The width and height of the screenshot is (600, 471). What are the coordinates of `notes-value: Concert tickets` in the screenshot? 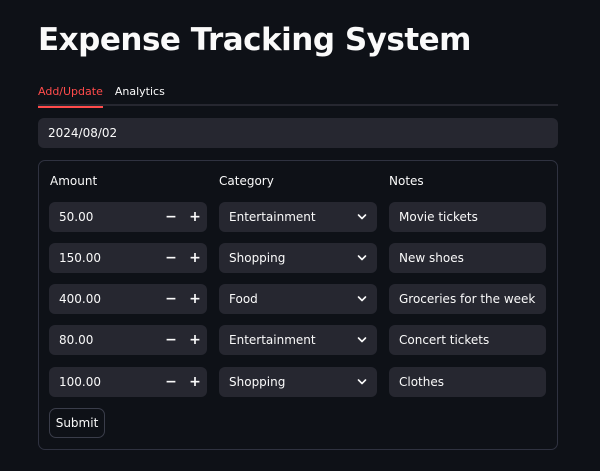 It's located at (444, 340).